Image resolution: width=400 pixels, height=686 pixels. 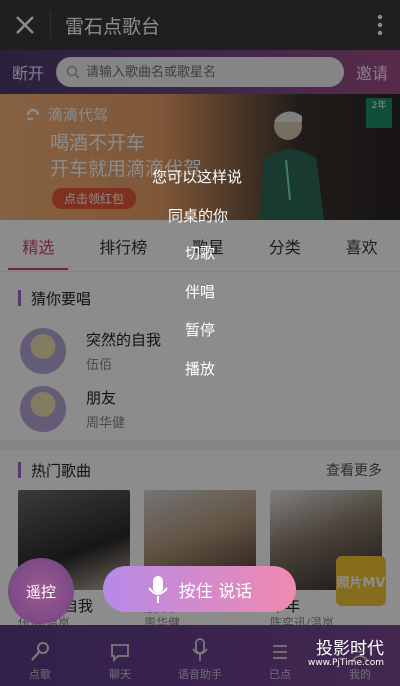 I want to click on voice-hint-item: 暂停, so click(x=200, y=330).